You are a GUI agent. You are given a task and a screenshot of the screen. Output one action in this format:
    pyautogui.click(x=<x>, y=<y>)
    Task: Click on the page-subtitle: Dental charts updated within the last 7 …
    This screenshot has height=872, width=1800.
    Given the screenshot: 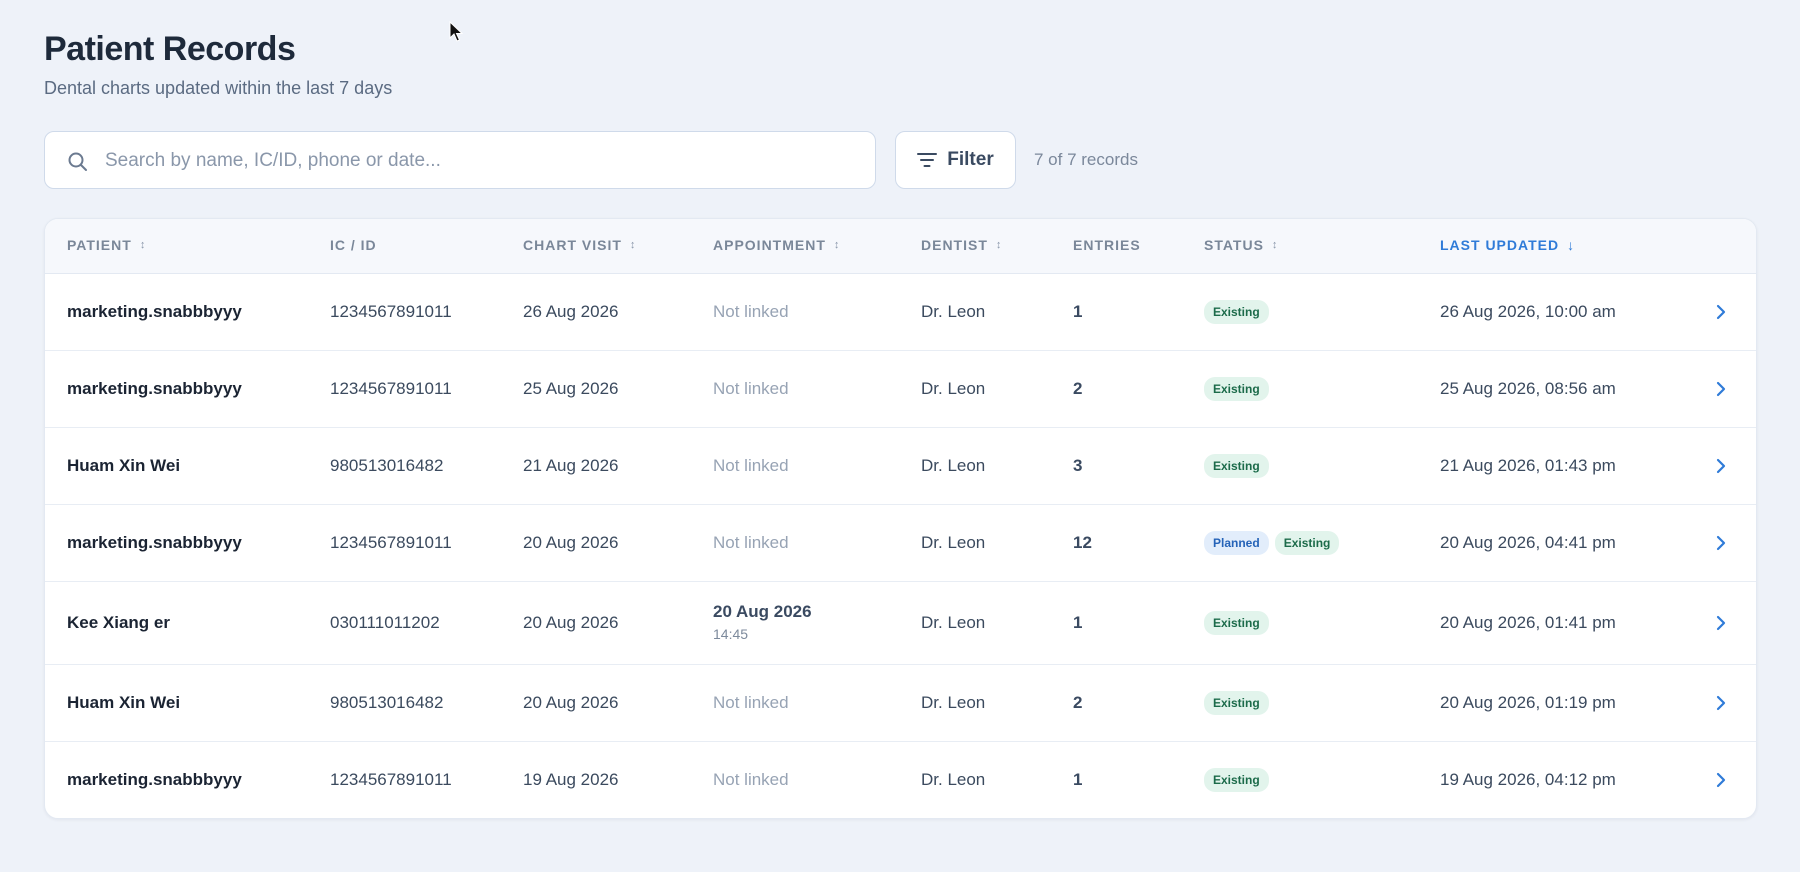 What is the action you would take?
    pyautogui.click(x=218, y=88)
    